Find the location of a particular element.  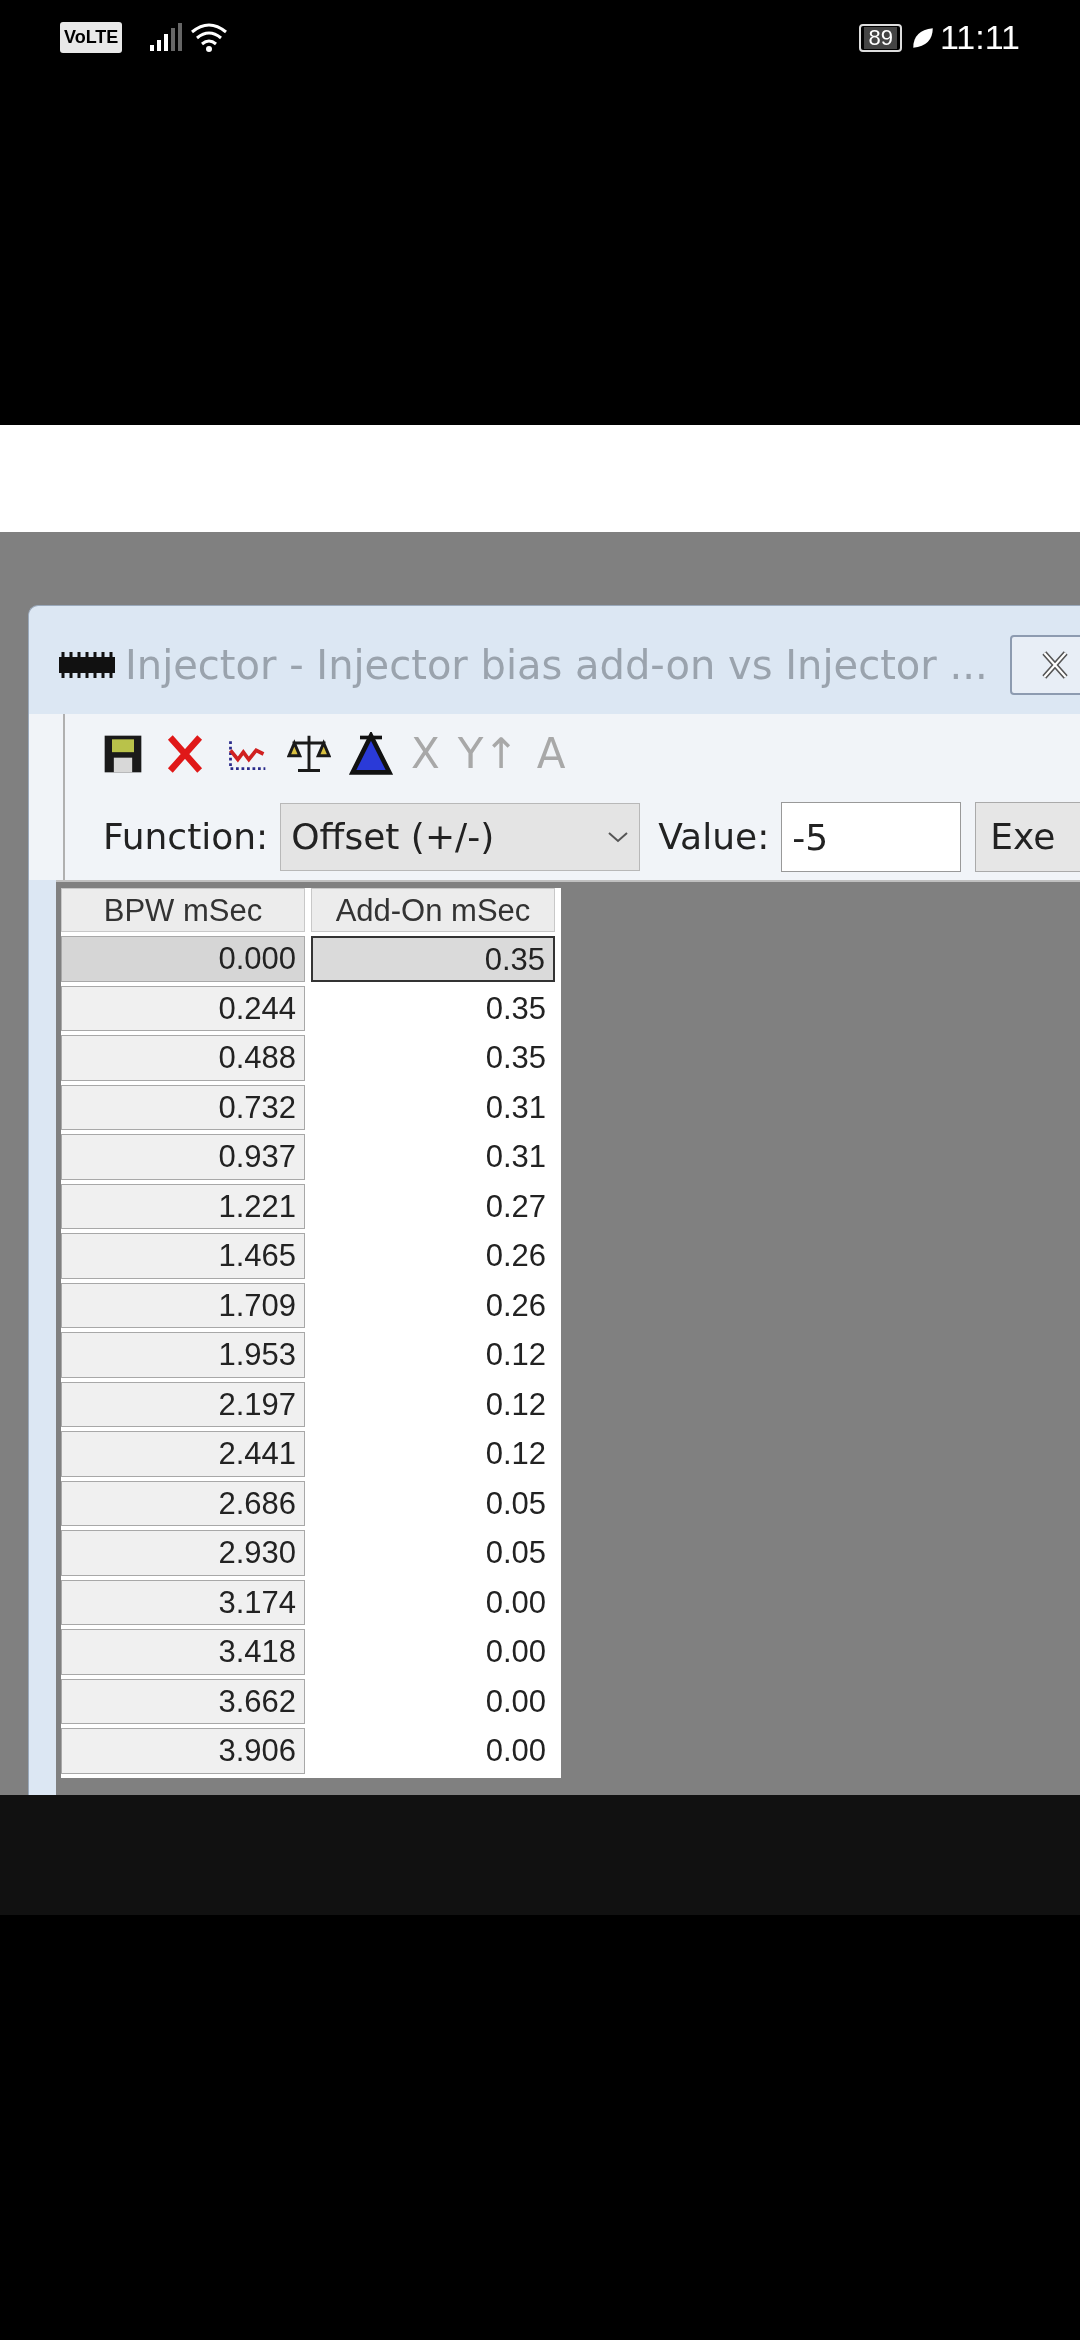

chip-icon is located at coordinates (87, 665).